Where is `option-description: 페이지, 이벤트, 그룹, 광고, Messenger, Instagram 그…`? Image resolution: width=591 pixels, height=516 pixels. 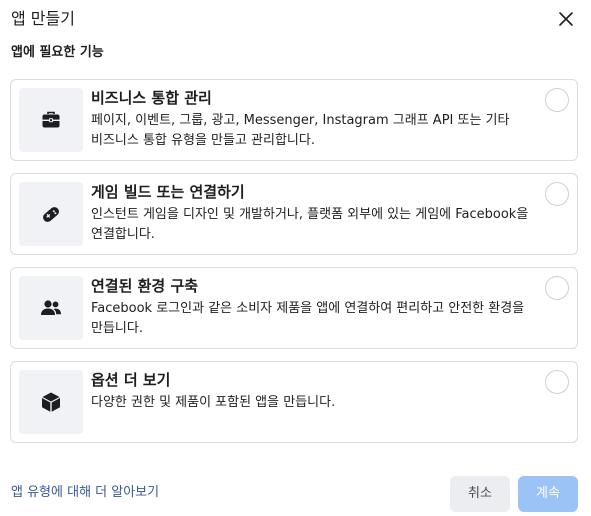 option-description: 페이지, 이벤트, 그룹, 광고, Messenger, Instagram 그… is located at coordinates (300, 130).